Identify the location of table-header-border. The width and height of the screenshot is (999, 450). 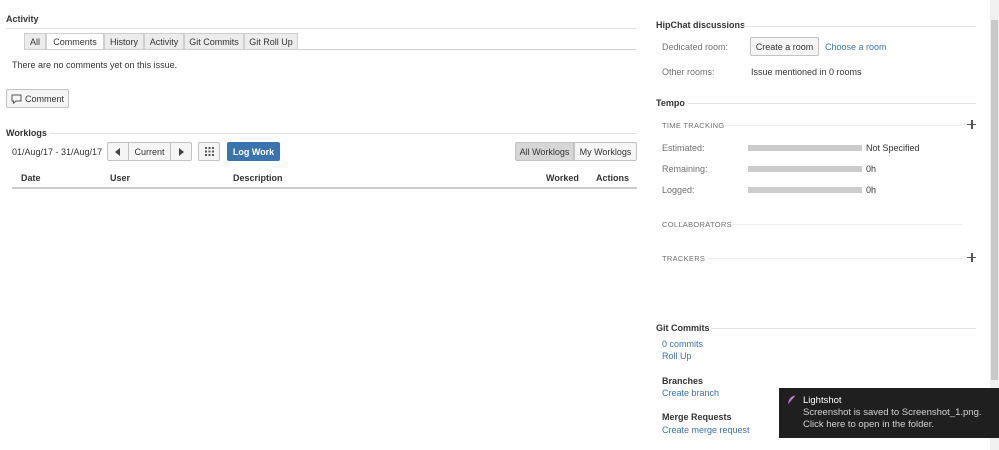
(324, 188).